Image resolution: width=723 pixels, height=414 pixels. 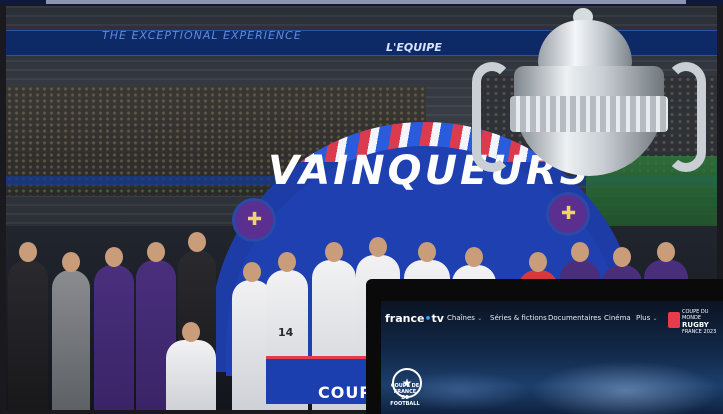 I want to click on trophy-lid, so click(x=585, y=45).